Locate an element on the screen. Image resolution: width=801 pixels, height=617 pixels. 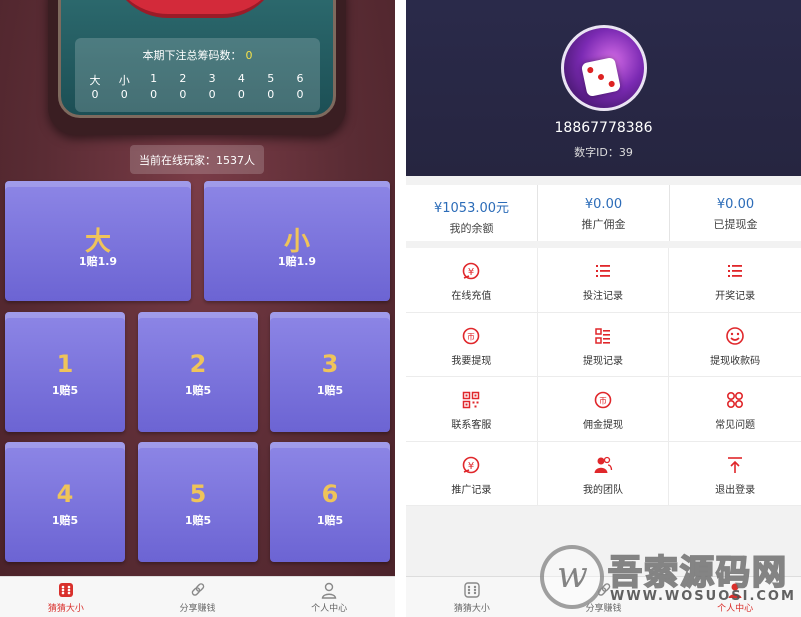
menu-label: 推广记录 is located at coordinates (471, 490).